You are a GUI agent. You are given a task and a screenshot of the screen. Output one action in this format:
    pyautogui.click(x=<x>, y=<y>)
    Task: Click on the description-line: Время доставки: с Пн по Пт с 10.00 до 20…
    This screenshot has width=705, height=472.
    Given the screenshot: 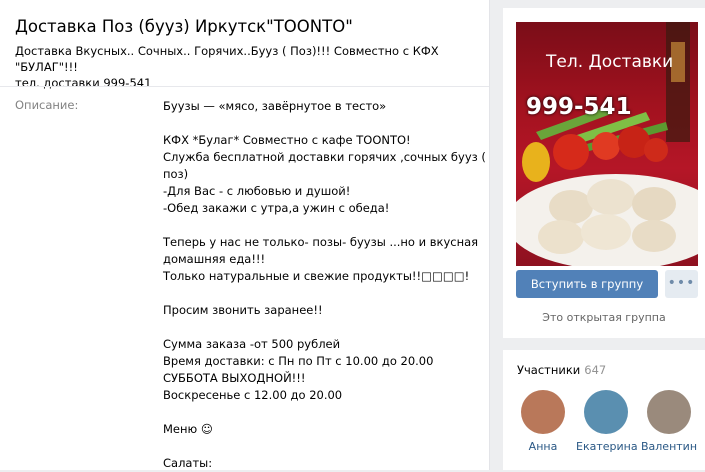 What is the action you would take?
    pyautogui.click(x=298, y=361)
    